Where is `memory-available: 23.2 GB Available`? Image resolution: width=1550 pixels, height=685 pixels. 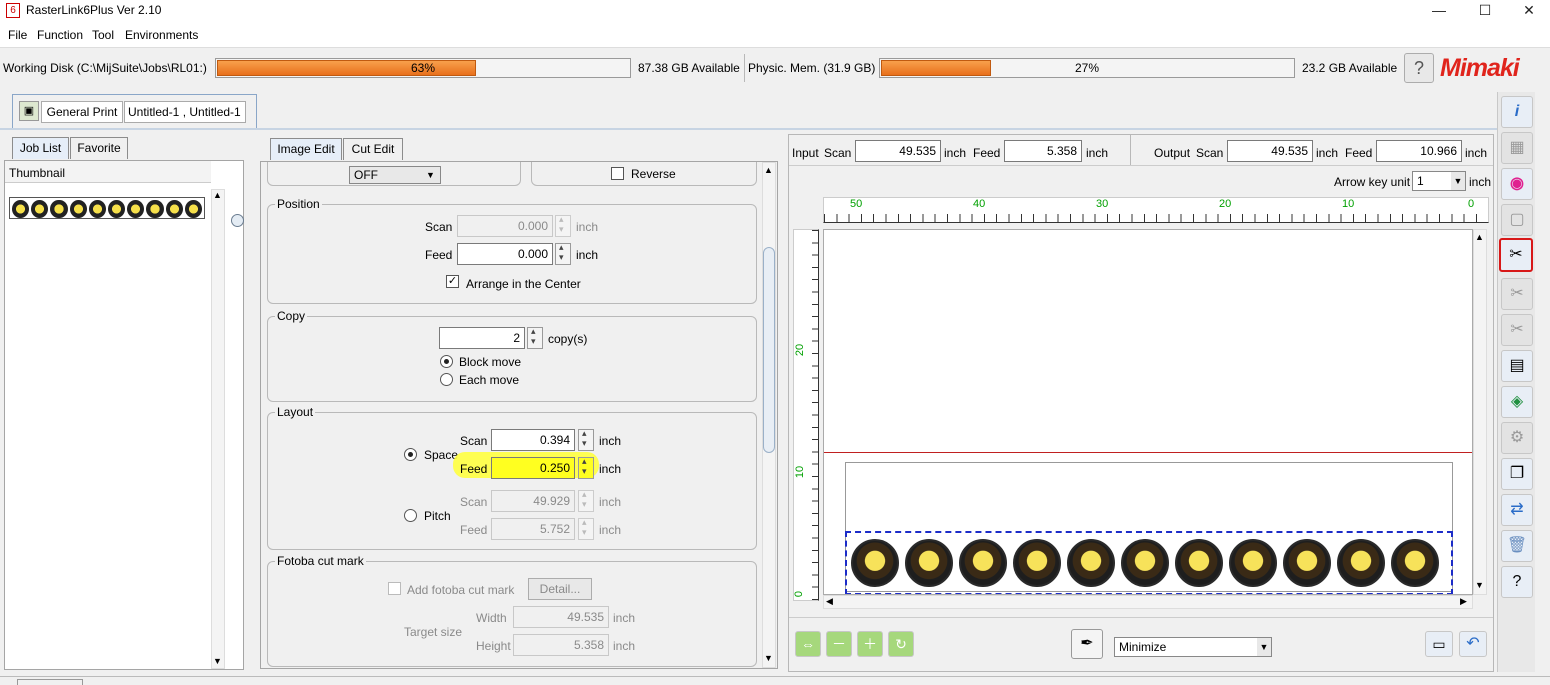 memory-available: 23.2 GB Available is located at coordinates (1350, 68).